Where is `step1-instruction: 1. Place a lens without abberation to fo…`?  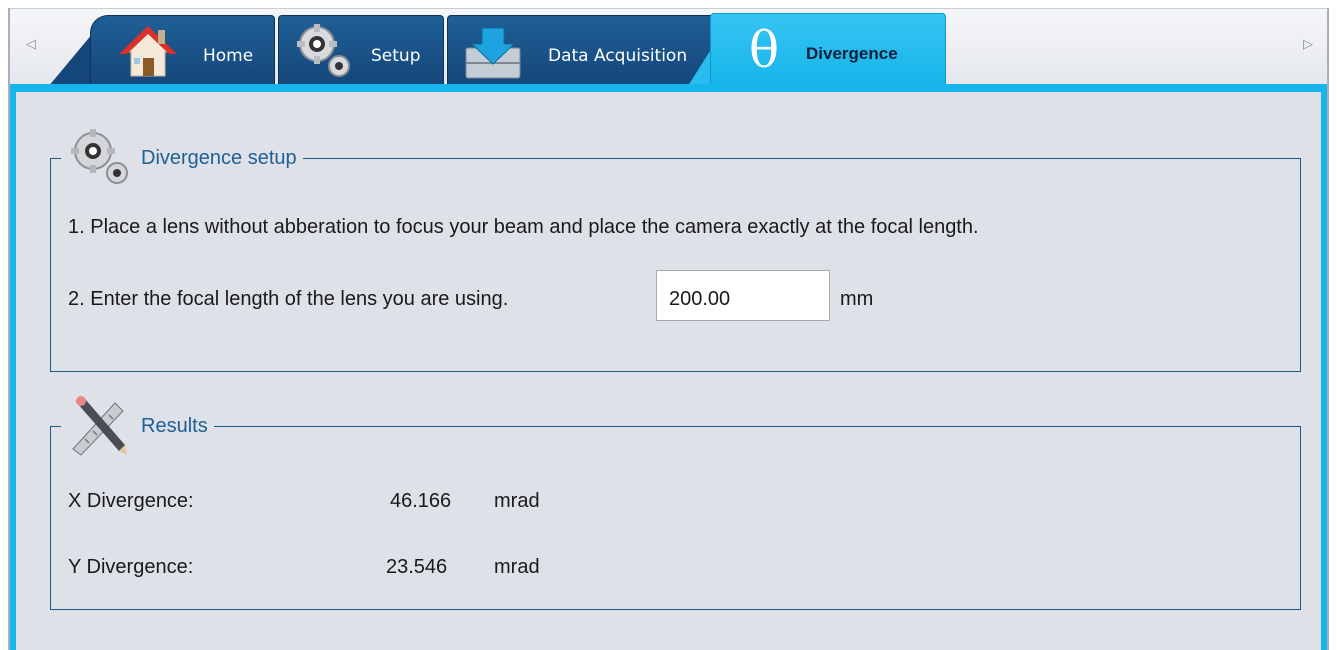 step1-instruction: 1. Place a lens without abberation to fo… is located at coordinates (523, 227).